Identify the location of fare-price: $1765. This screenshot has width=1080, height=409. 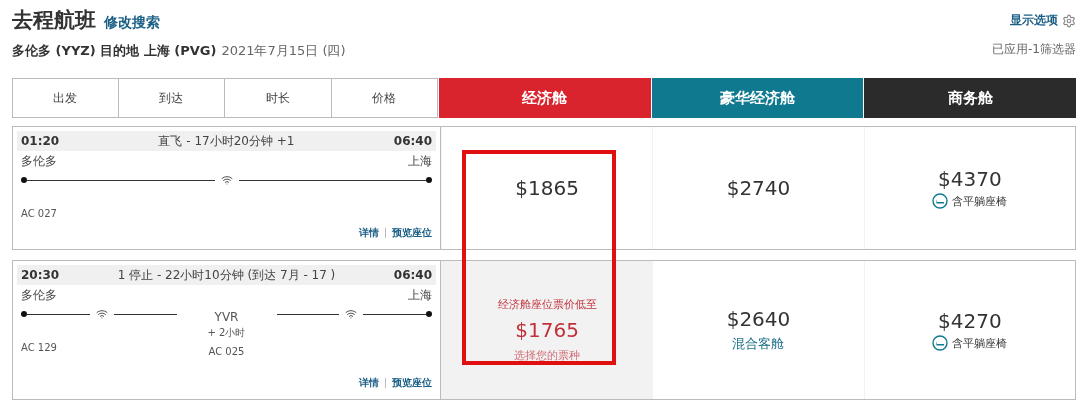
(547, 330).